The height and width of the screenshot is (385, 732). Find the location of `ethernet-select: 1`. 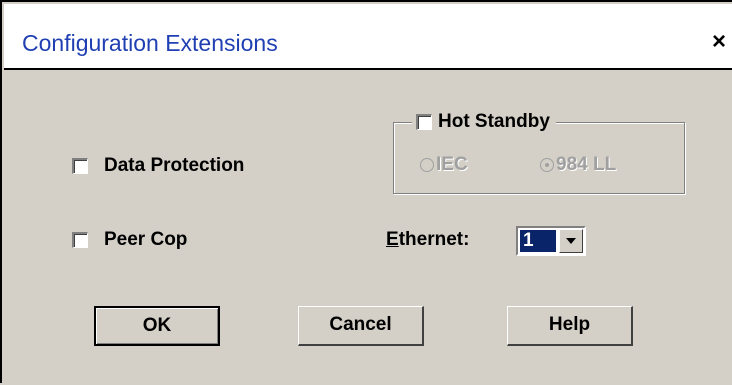

ethernet-select: 1 is located at coordinates (551, 241).